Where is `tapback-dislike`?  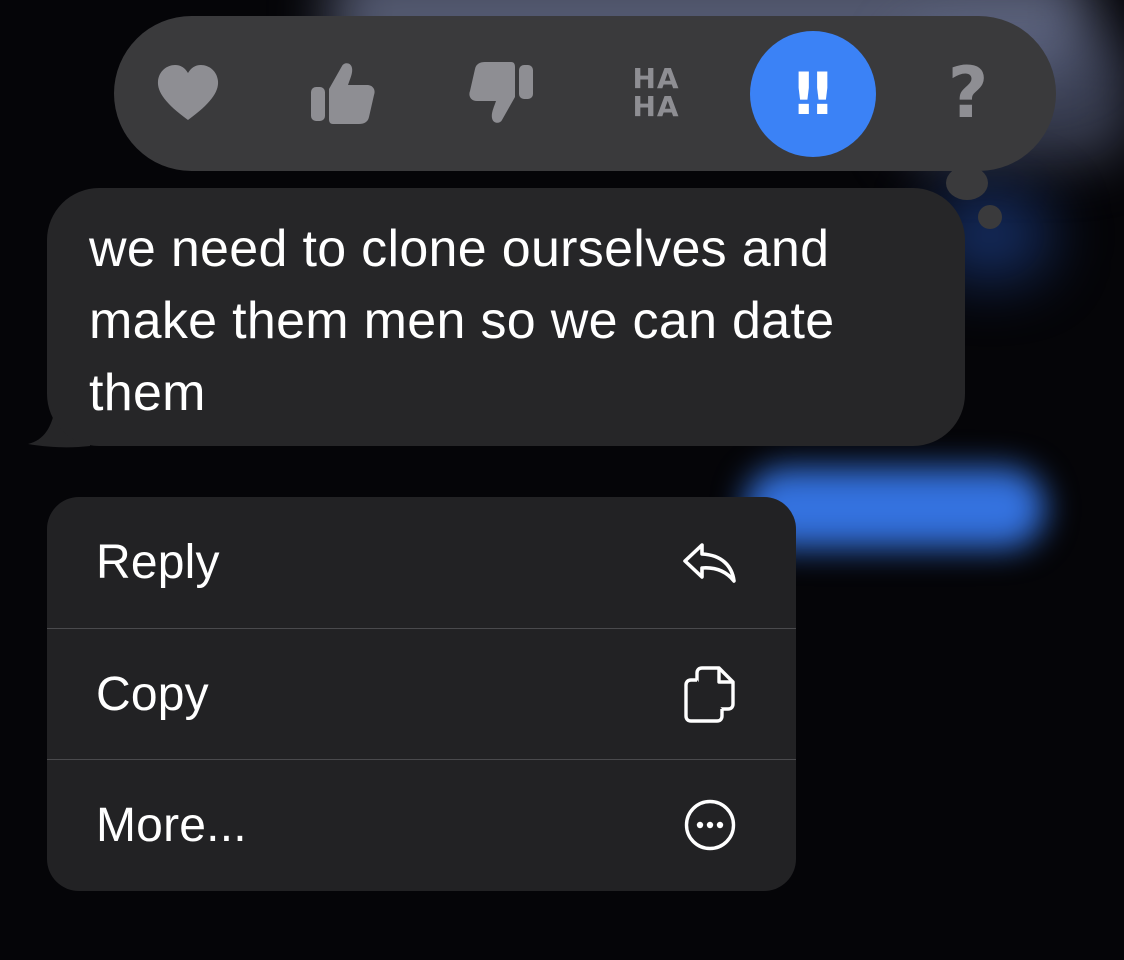 tapback-dislike is located at coordinates (501, 93).